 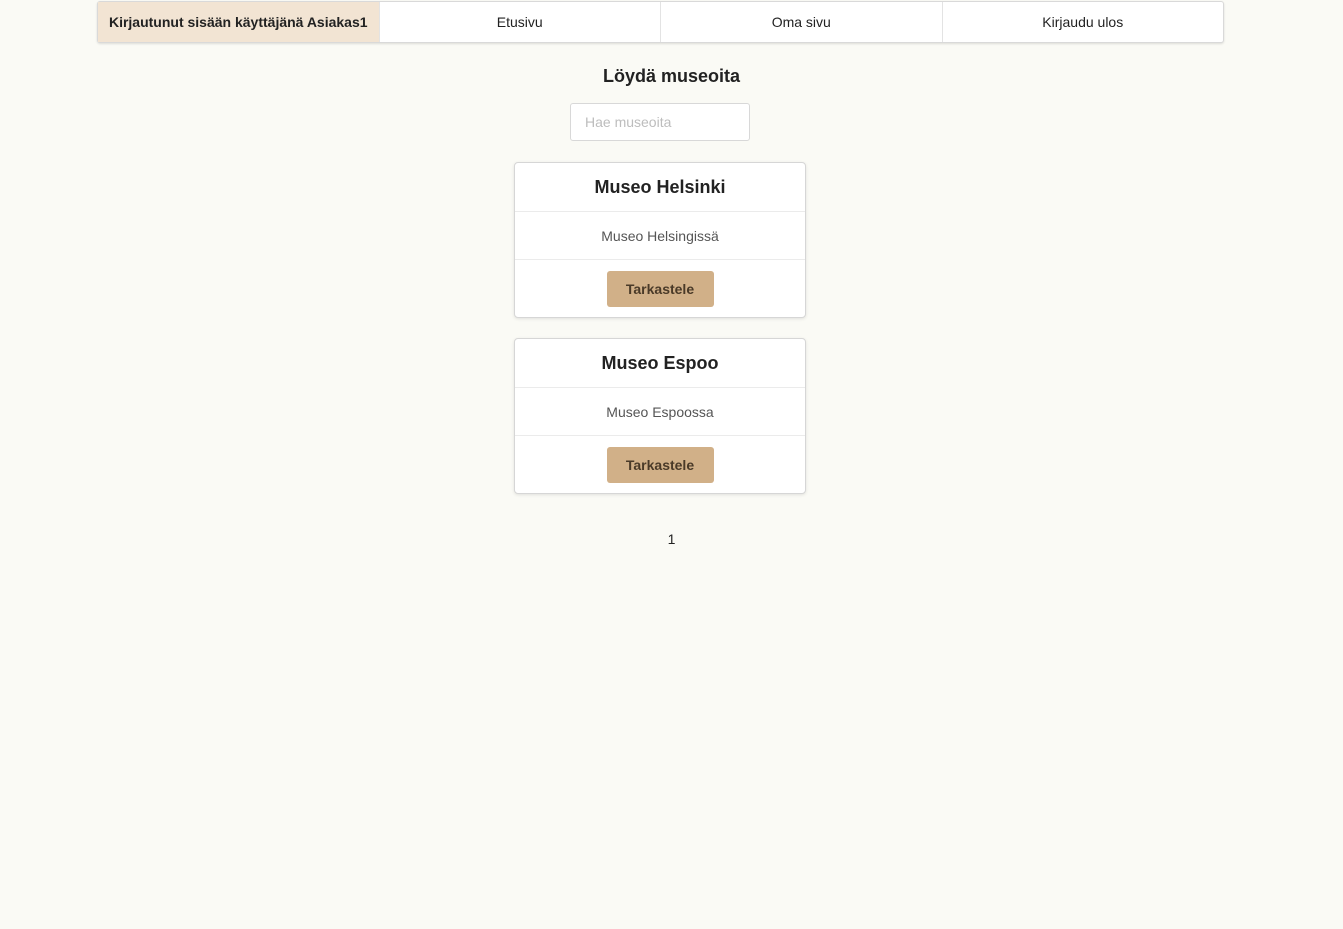 I want to click on museum-card-description: Museo Espoossa, so click(x=660, y=412).